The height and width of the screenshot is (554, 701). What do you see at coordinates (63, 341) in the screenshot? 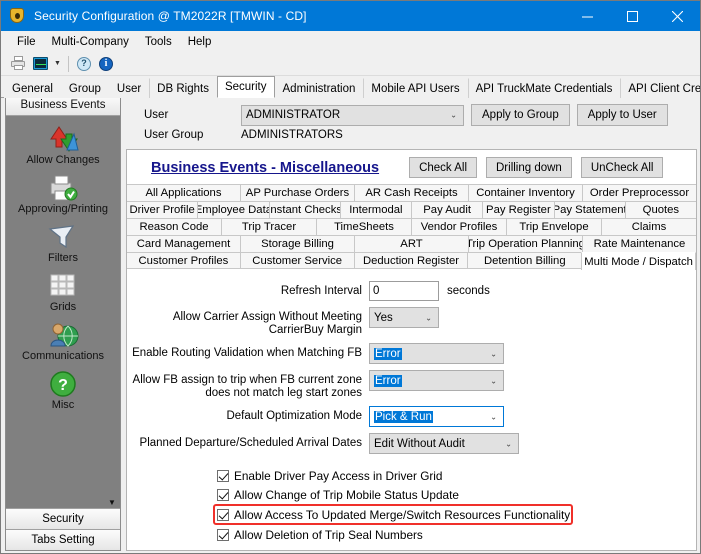
I see `sidebar-item-communications: Communications` at bounding box center [63, 341].